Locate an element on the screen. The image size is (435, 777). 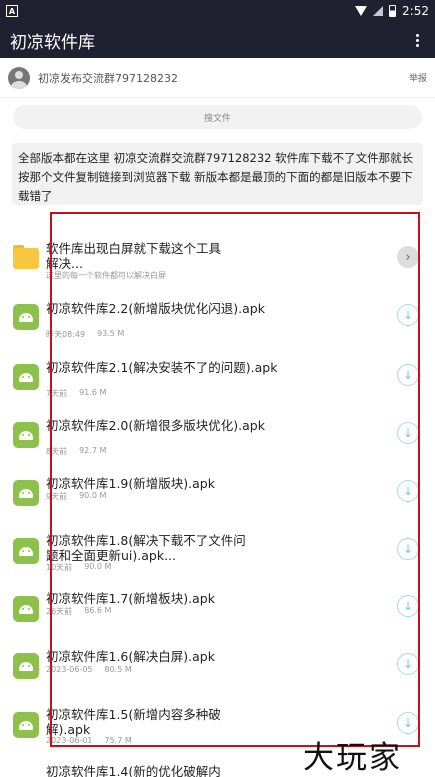
list-item-apk: 初凉软件库1.7(新增板块).apk 26天前 86.6 M ↓ is located at coordinates (217, 606).